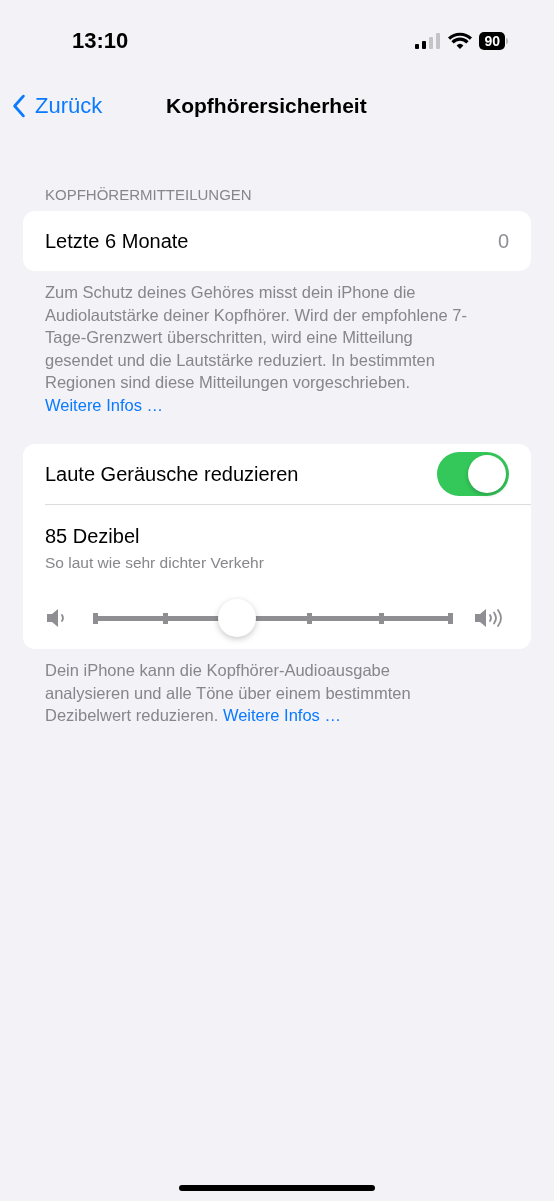 The width and height of the screenshot is (554, 1201). Describe the element at coordinates (492, 41) in the screenshot. I see `battery-indicator: 90` at that location.